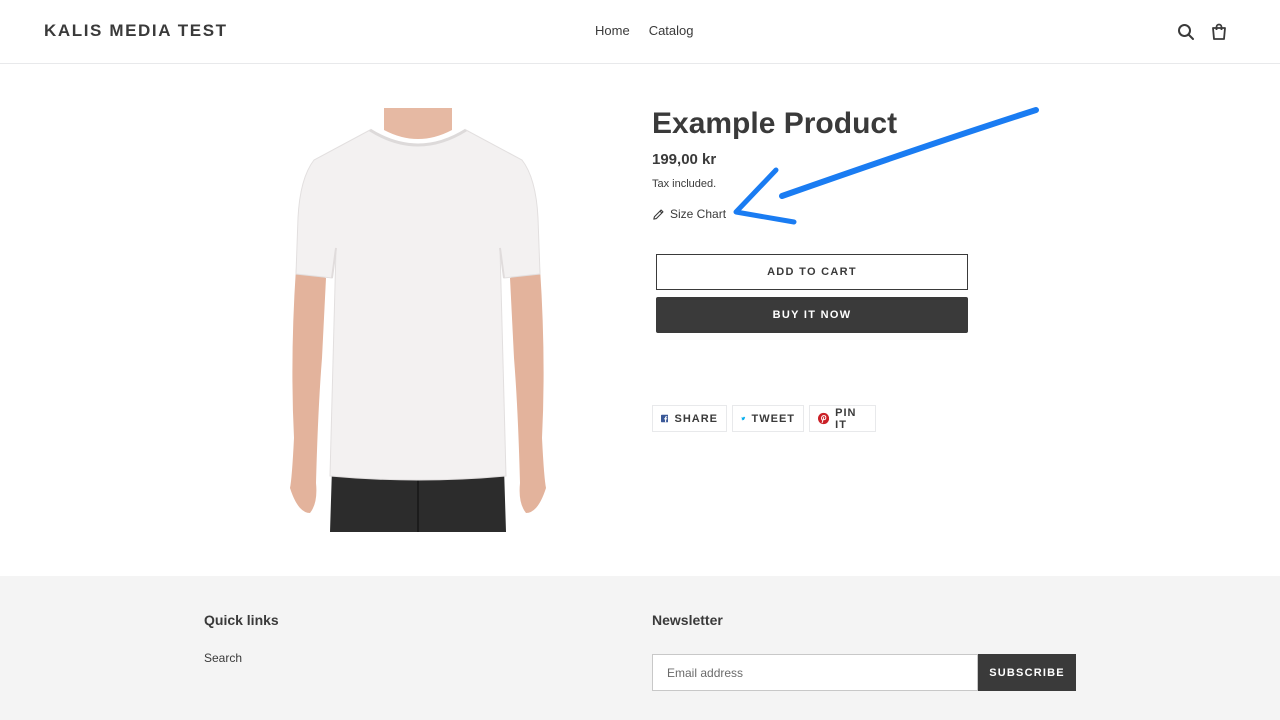  I want to click on twitter-icon, so click(743, 418).